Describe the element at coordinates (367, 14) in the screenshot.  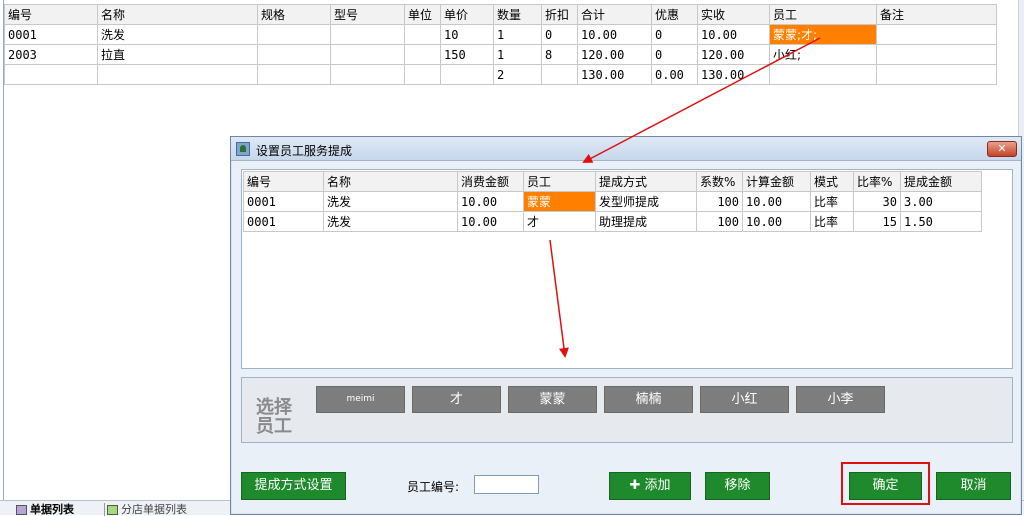
I see `col-header: 型号` at that location.